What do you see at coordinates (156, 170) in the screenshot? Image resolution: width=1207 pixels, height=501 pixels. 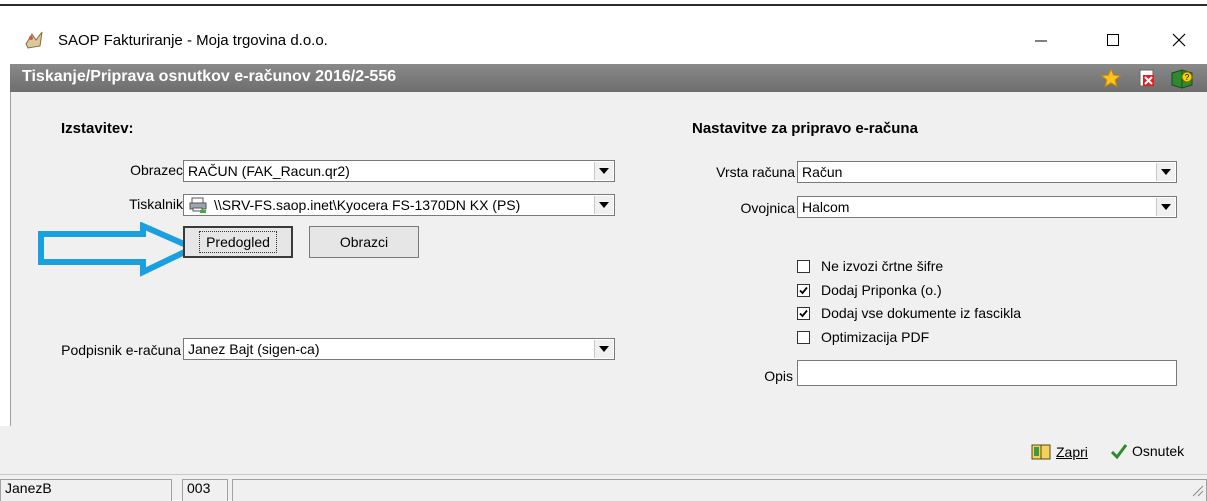 I see `obrazec-label: Obrazec` at bounding box center [156, 170].